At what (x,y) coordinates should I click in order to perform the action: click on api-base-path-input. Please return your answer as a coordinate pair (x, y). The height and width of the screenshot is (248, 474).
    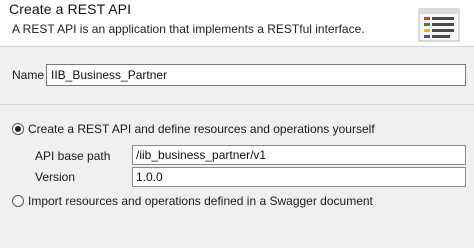
    Looking at the image, I should click on (299, 155).